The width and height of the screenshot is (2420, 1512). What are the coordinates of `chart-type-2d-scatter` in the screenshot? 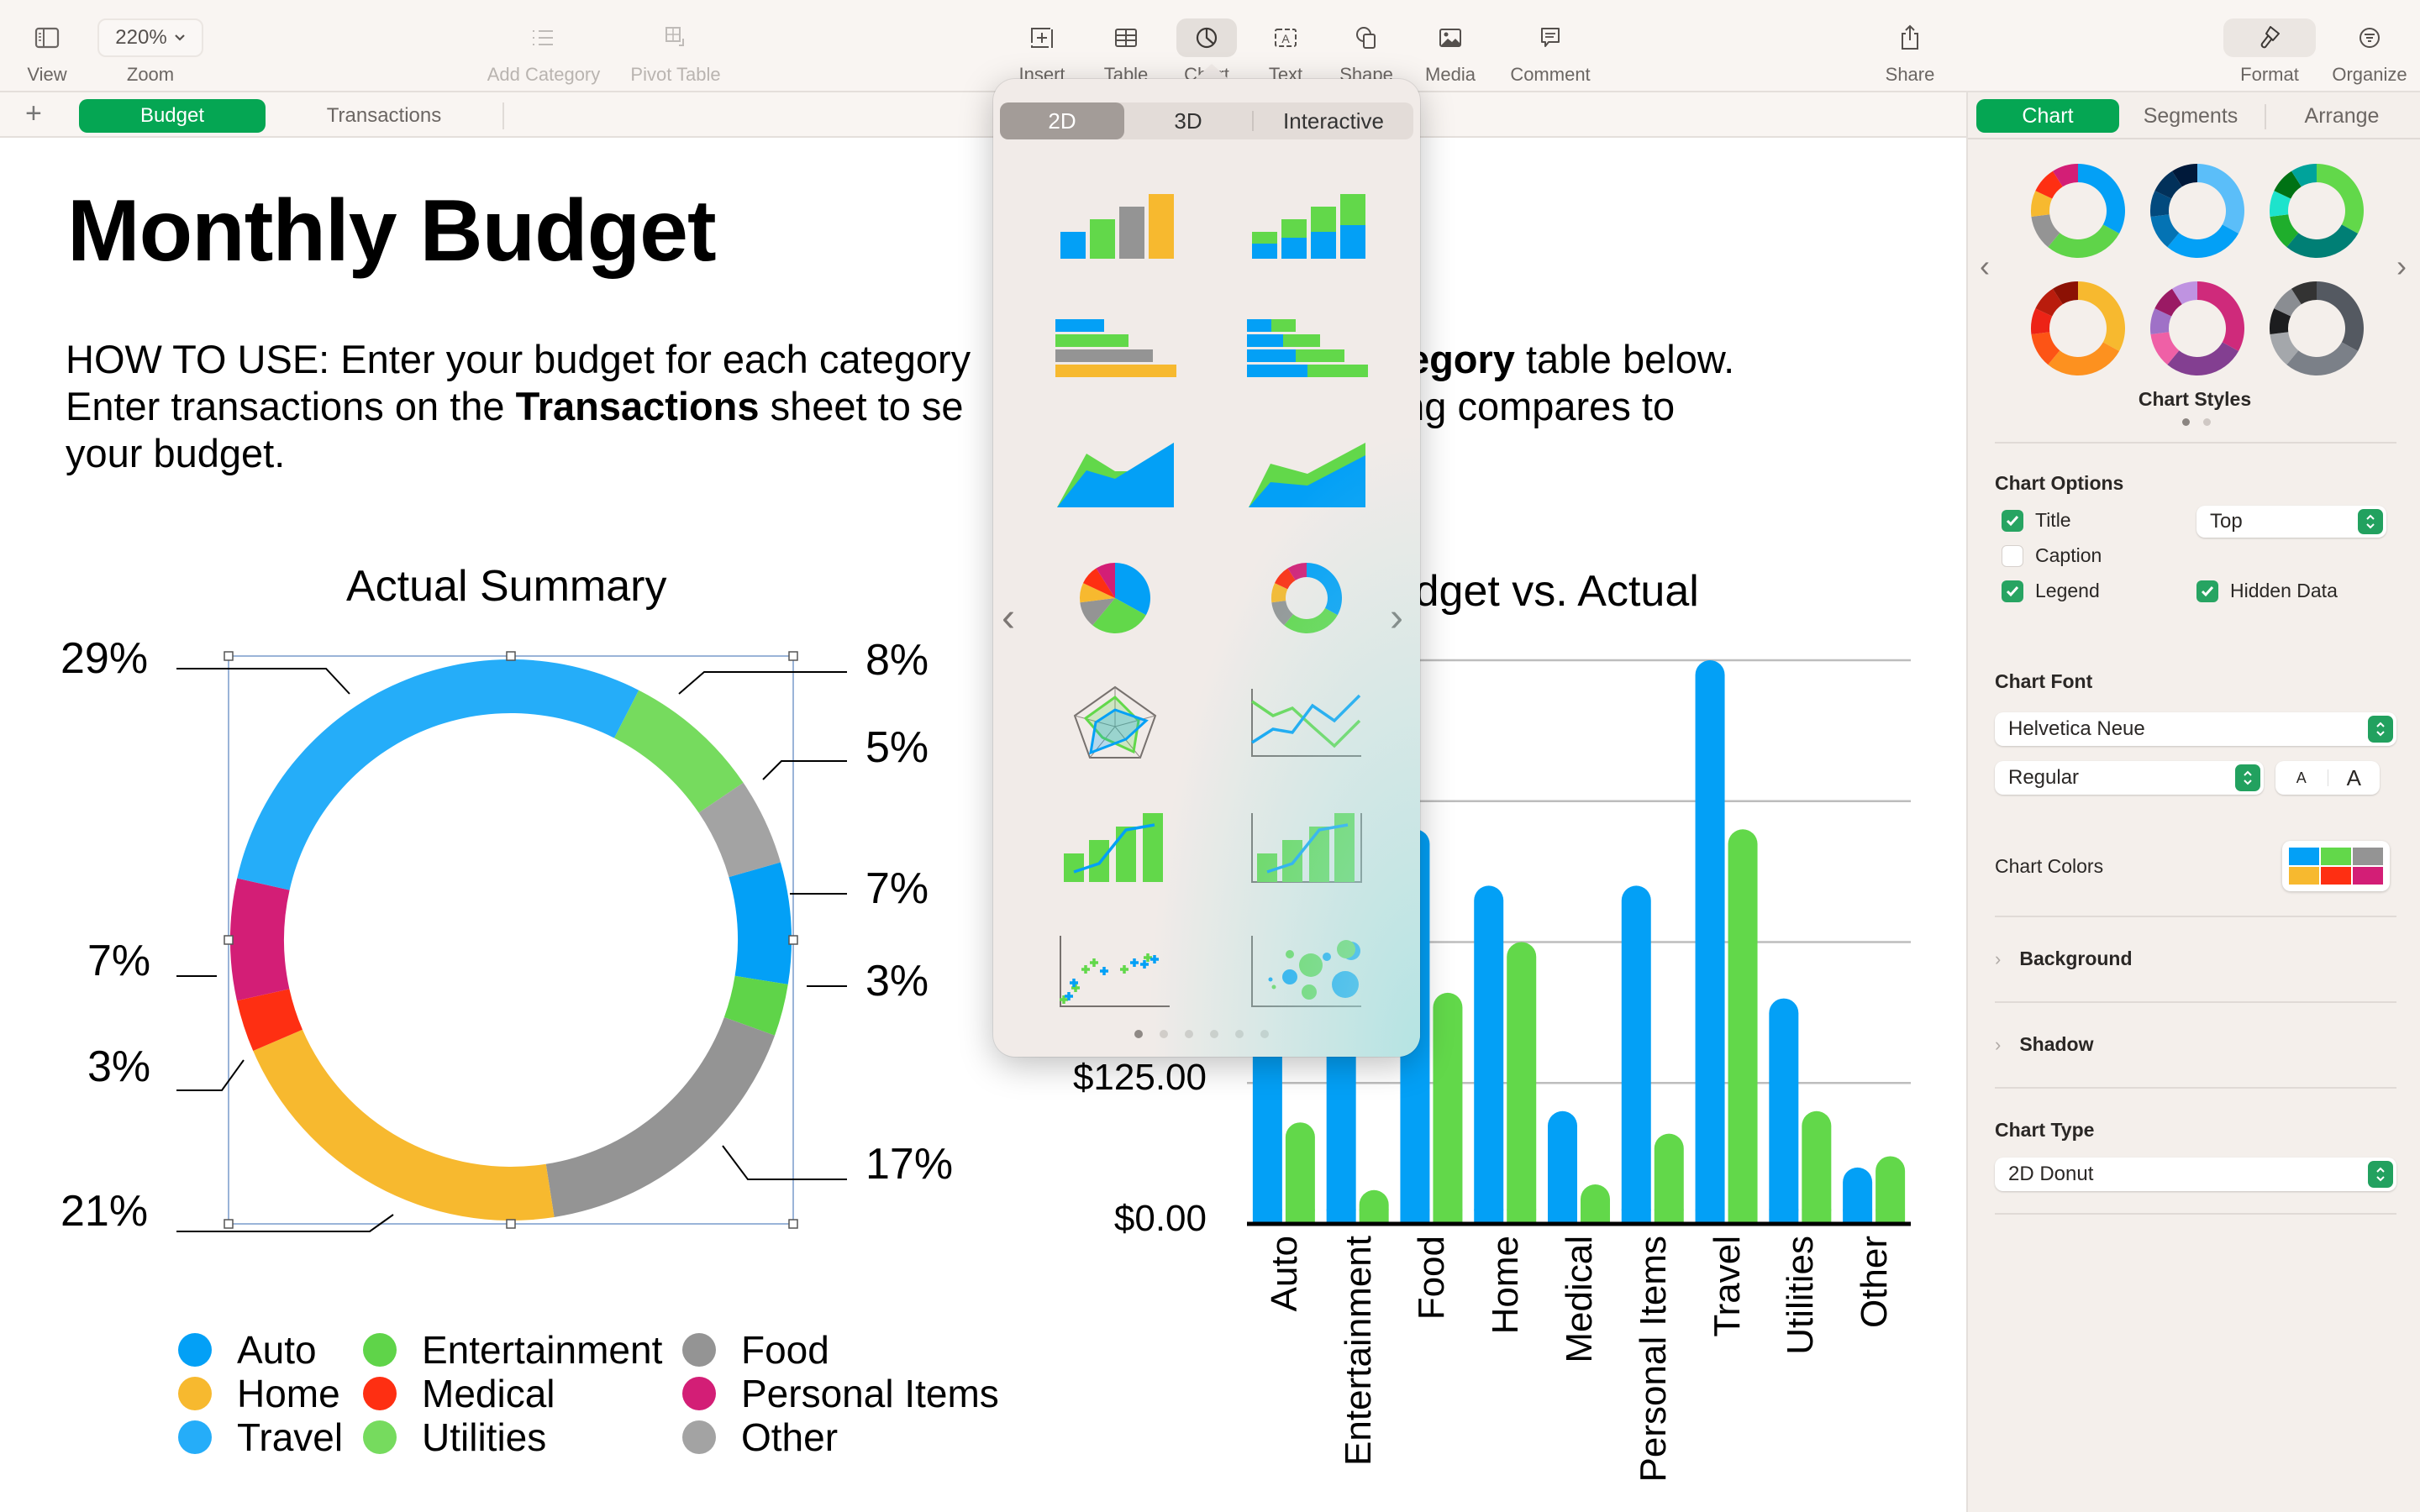 It's located at (1115, 971).